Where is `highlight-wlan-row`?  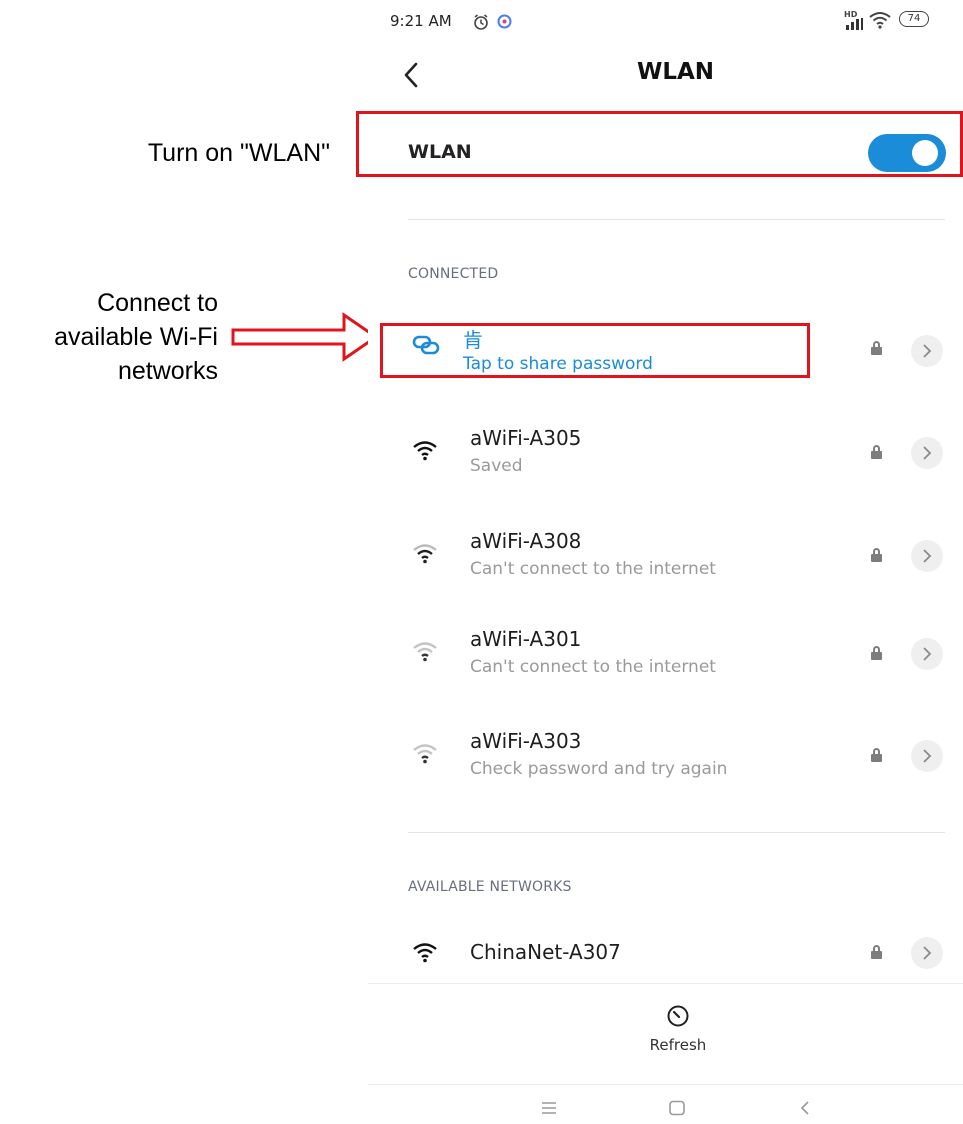 highlight-wlan-row is located at coordinates (659, 144).